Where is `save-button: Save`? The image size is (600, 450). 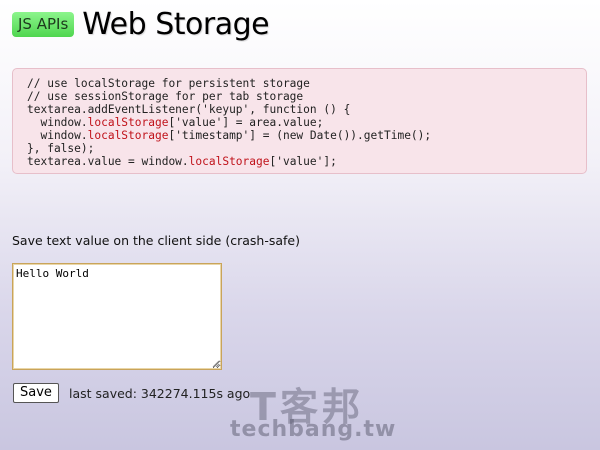 save-button: Save is located at coordinates (36, 393).